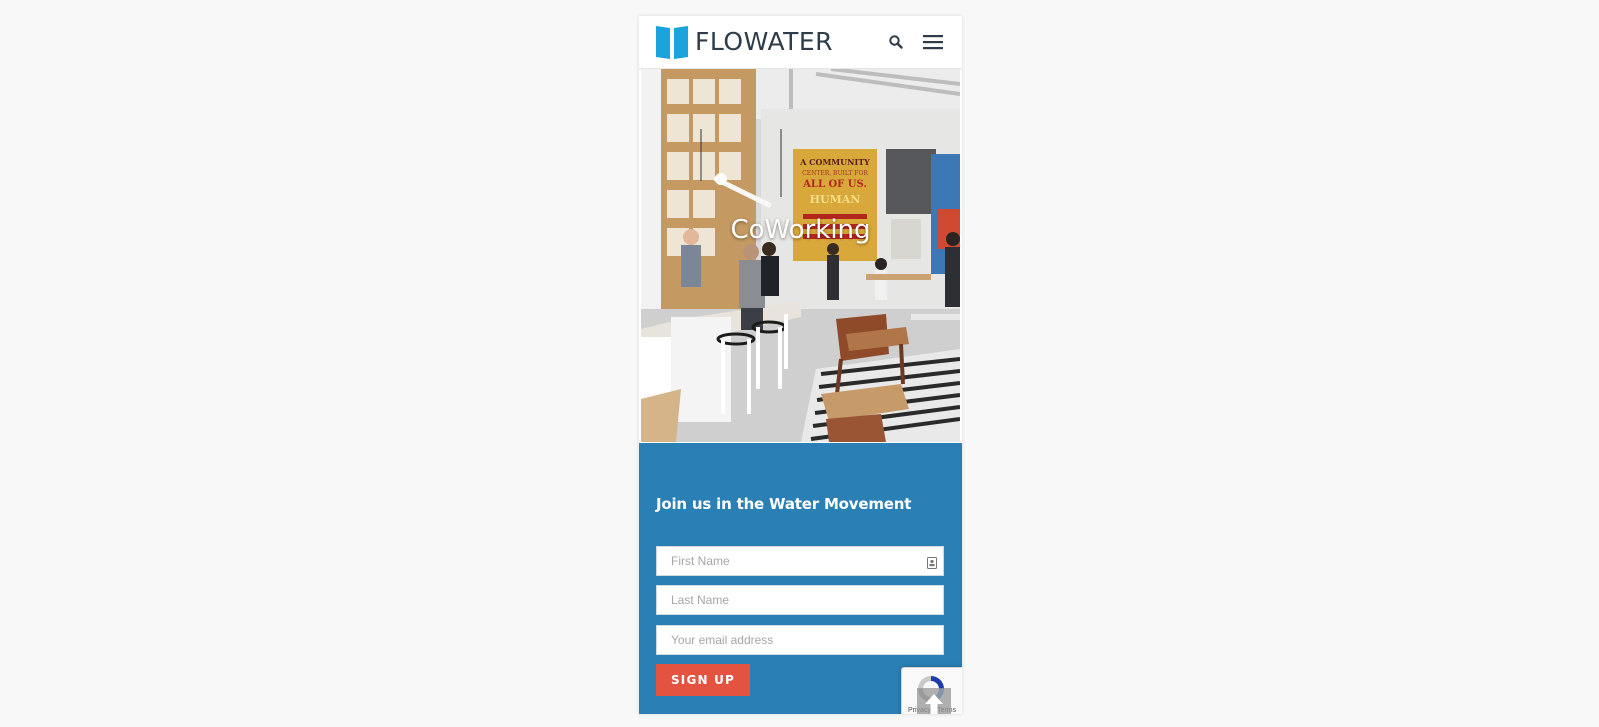  I want to click on newsletter-signup: Join us in the Water Movement SIGN UP, so click(800, 578).